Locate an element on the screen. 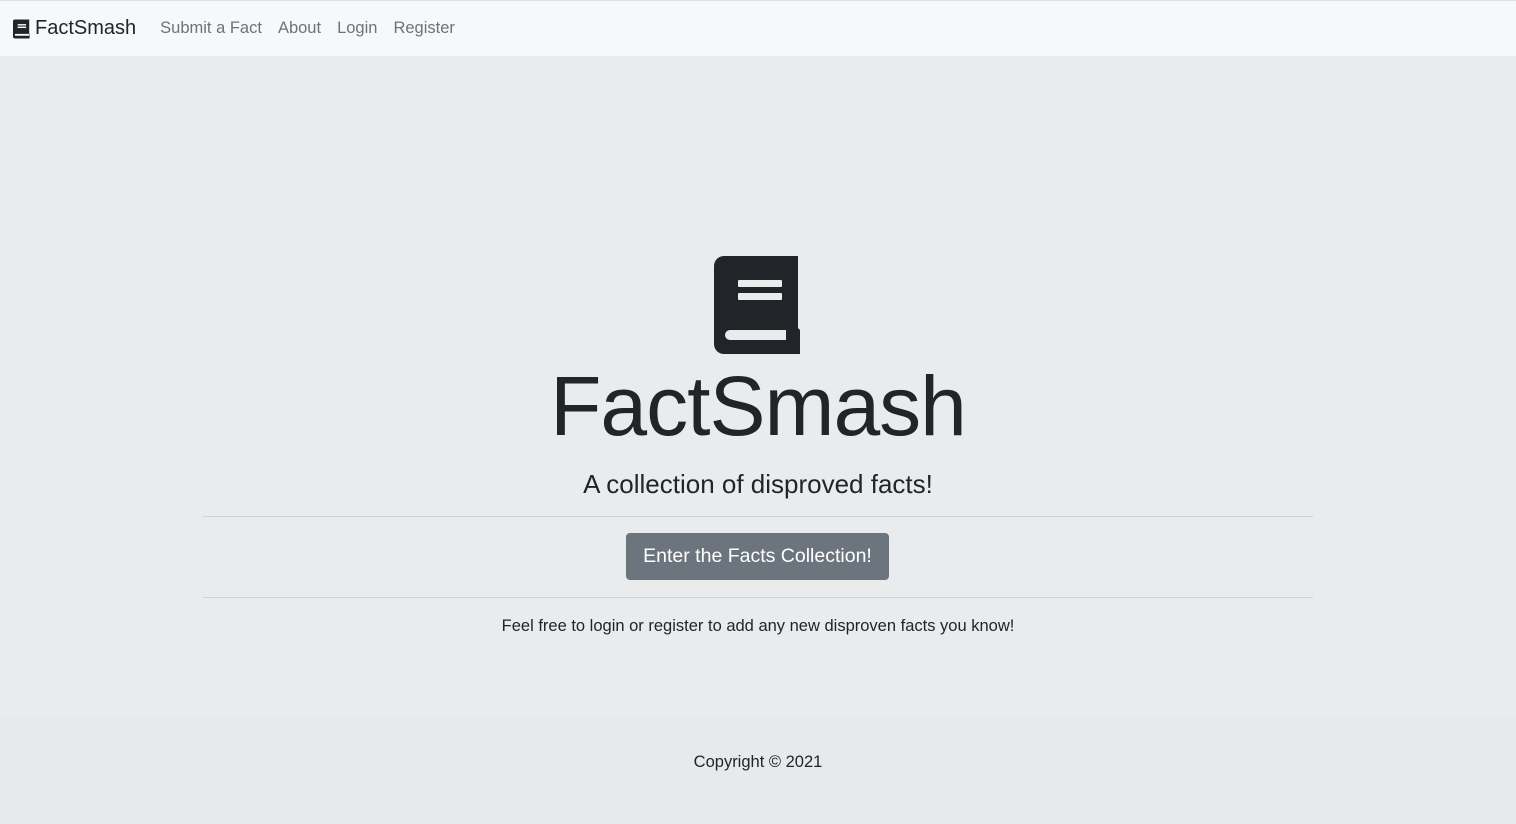 The image size is (1516, 824). footer: Copyright © 2021 is located at coordinates (758, 770).